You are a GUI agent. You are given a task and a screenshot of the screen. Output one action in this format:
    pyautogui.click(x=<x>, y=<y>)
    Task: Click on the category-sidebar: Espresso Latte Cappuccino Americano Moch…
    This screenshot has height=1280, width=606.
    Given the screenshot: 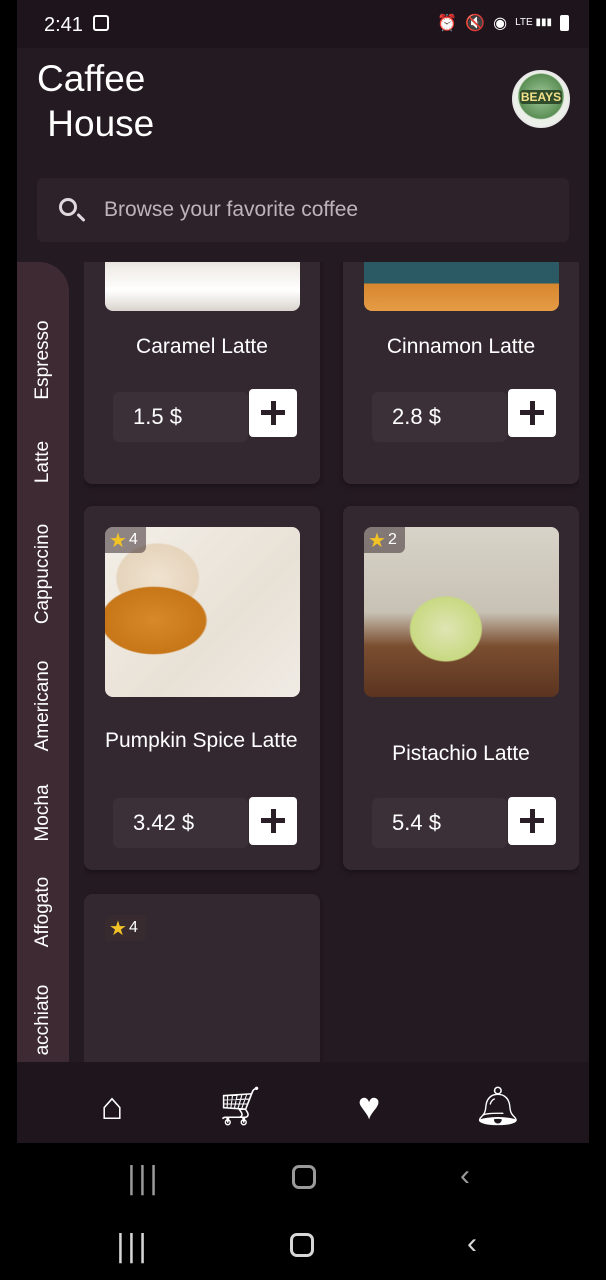 What is the action you would take?
    pyautogui.click(x=43, y=662)
    